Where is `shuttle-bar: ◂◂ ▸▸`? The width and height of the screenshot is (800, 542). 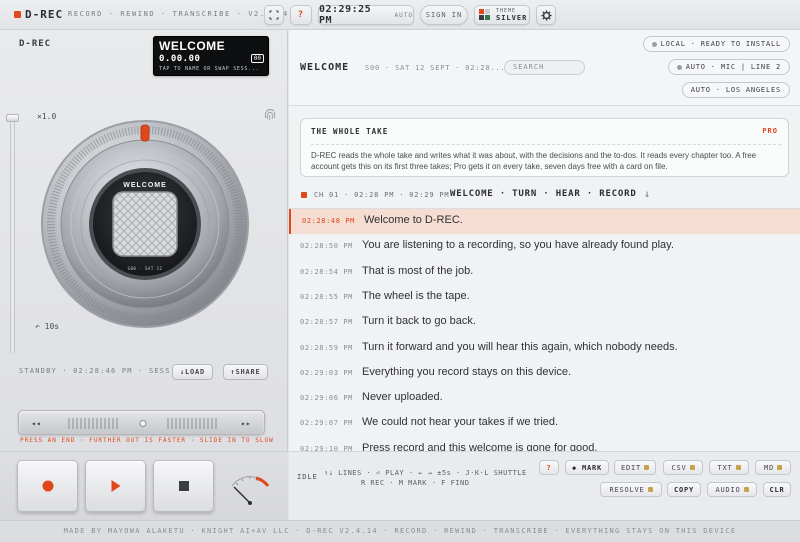
shuttle-bar: ◂◂ ▸▸ is located at coordinates (141, 422).